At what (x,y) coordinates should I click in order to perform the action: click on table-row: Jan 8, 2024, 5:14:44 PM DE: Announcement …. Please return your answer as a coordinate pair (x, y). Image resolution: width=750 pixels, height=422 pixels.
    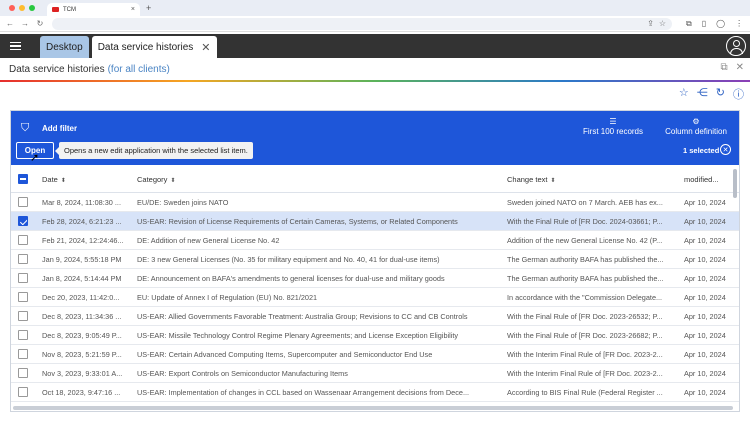
    Looking at the image, I should click on (375, 278).